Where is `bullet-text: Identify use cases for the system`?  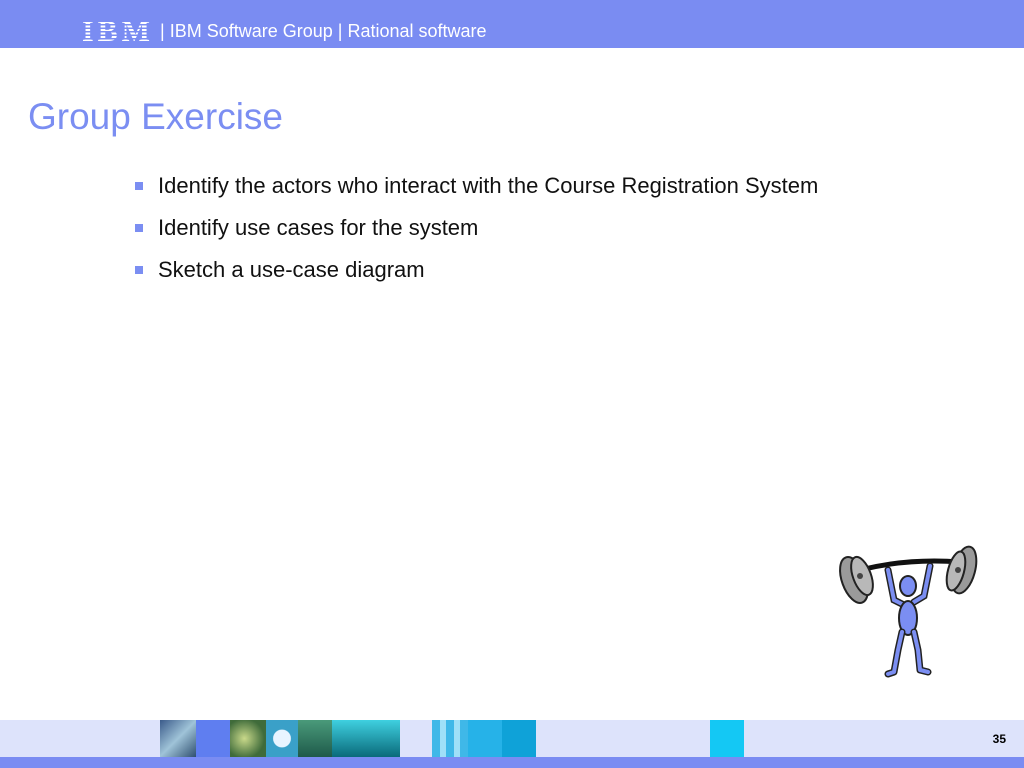 bullet-text: Identify use cases for the system is located at coordinates (318, 227).